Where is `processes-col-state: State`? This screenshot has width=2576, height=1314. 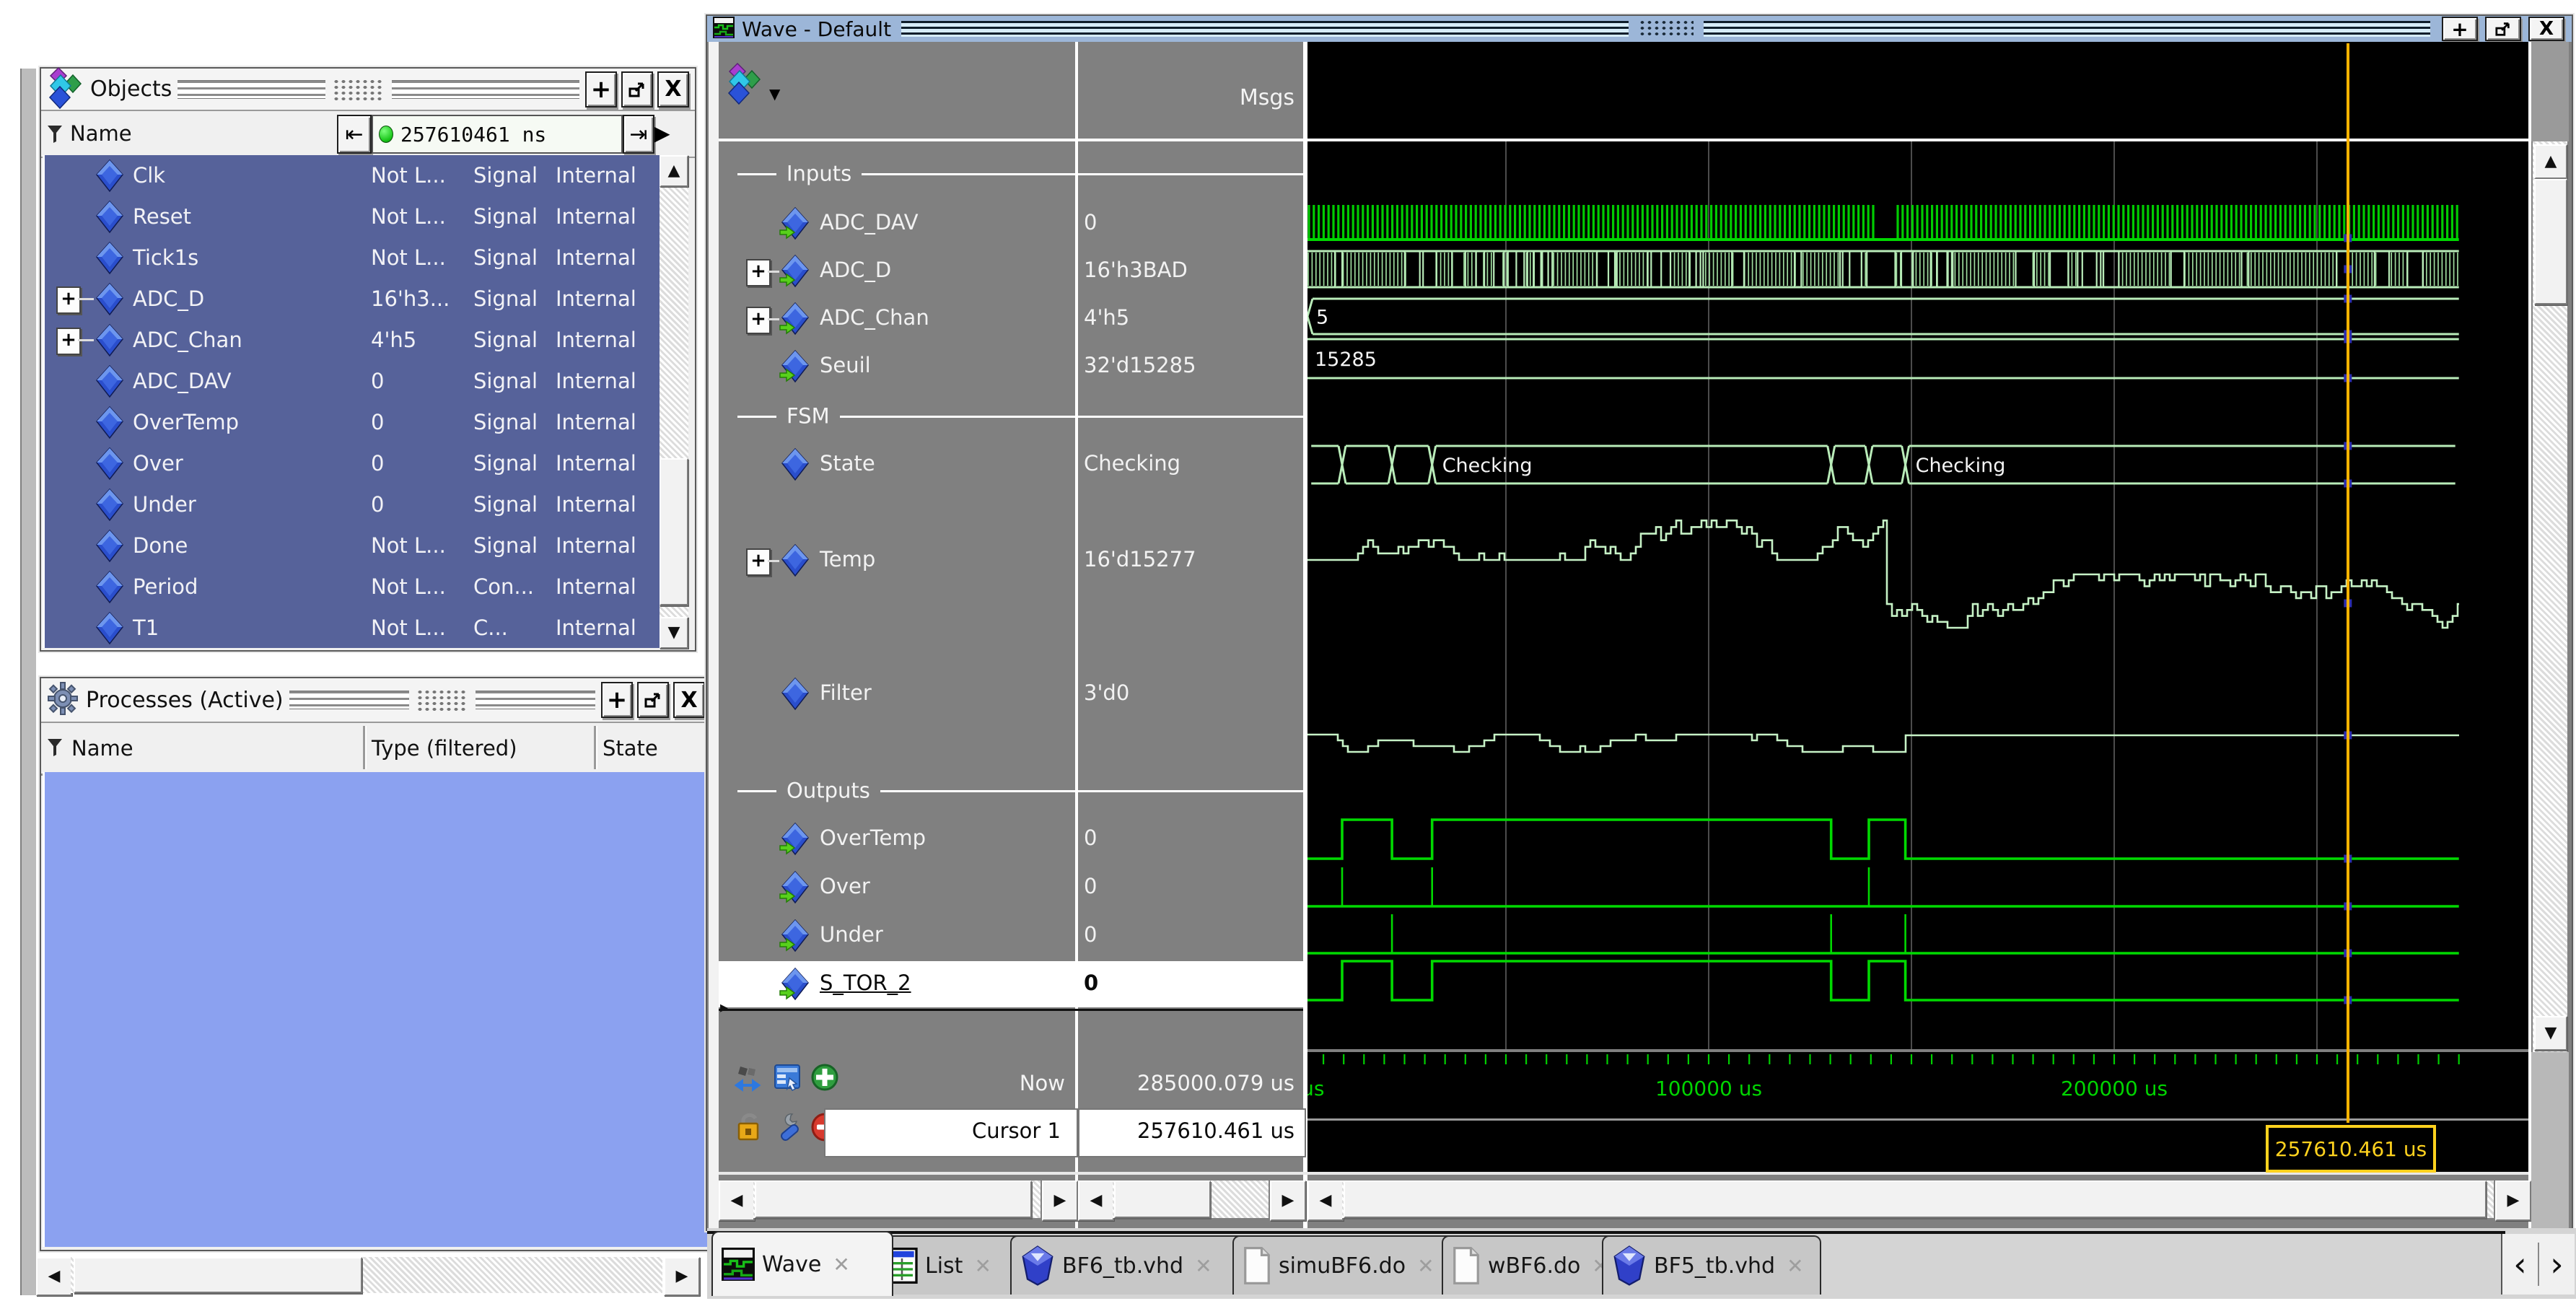 processes-col-state: State is located at coordinates (630, 749).